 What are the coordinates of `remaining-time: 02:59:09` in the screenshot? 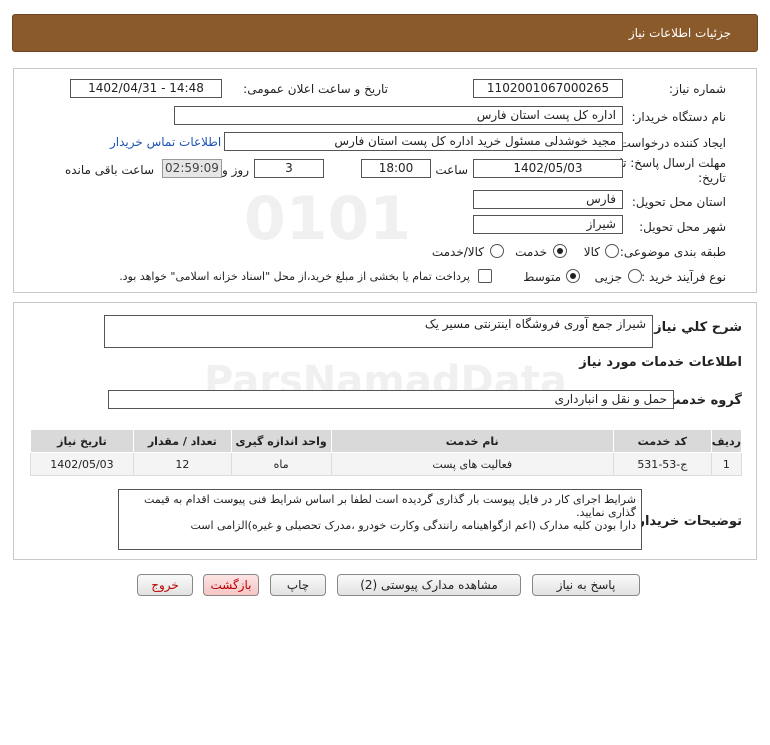 It's located at (192, 168).